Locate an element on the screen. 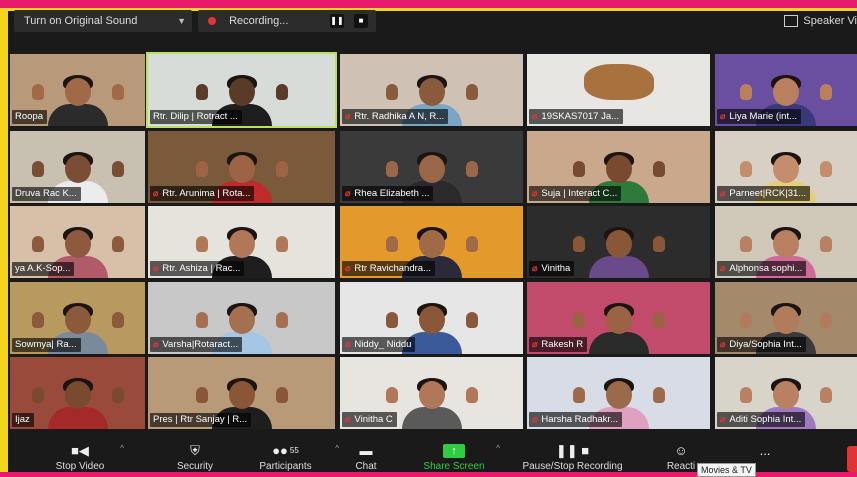  recording-dot-icon is located at coordinates (212, 21).